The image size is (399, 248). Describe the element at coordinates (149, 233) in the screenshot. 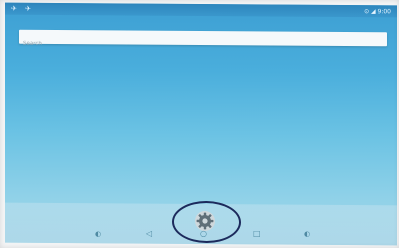

I see `back-icon: ◁` at that location.